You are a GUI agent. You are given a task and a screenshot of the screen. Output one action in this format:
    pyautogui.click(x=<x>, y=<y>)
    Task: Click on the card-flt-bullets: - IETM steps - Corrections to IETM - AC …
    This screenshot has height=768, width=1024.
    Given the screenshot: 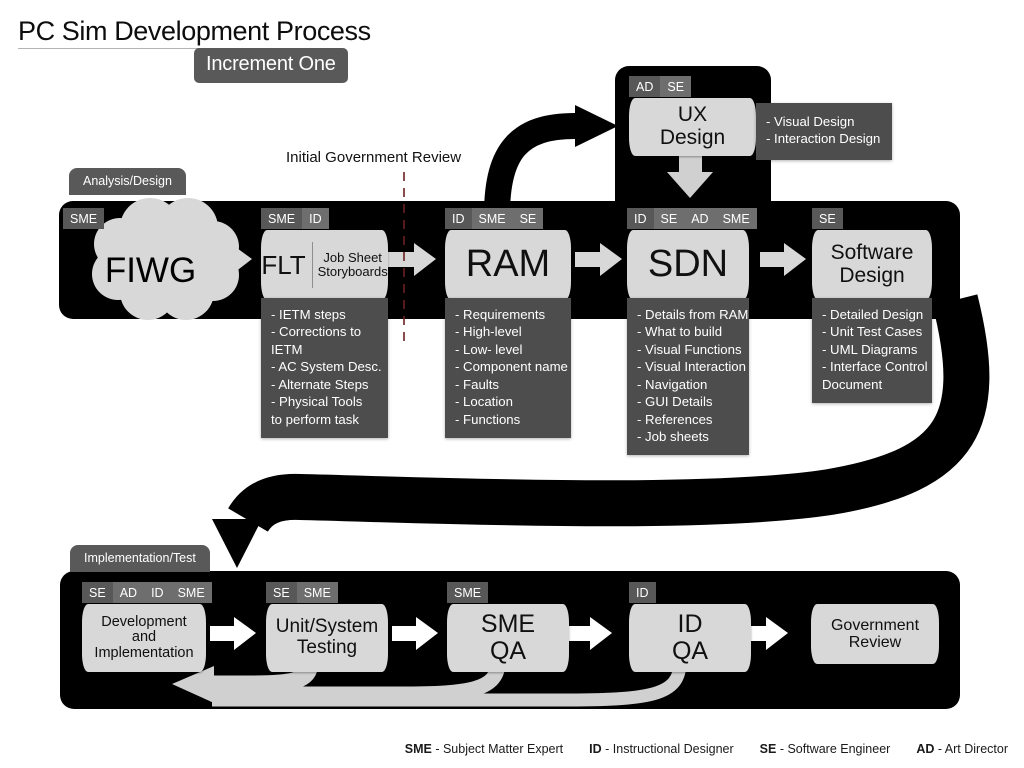 What is the action you would take?
    pyautogui.click(x=324, y=368)
    